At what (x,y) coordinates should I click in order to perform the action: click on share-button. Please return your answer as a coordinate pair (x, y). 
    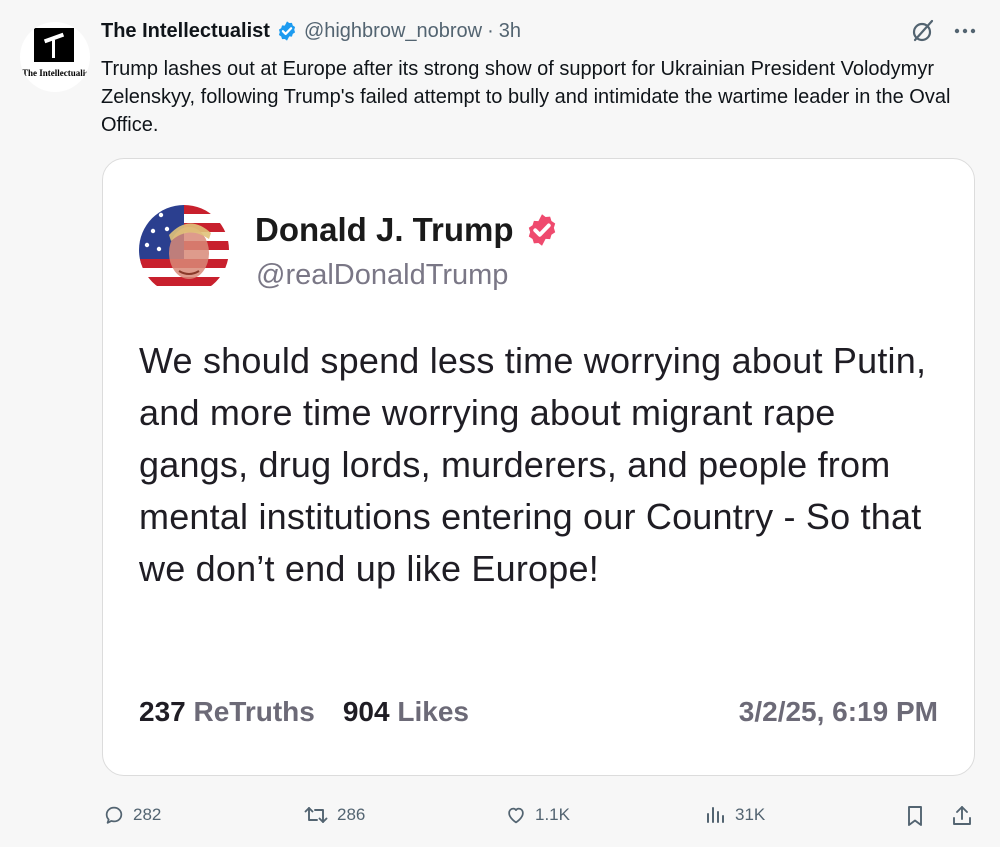
    Looking at the image, I should click on (962, 816).